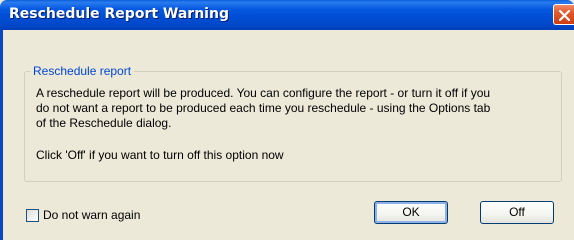 The width and height of the screenshot is (574, 240). Describe the element at coordinates (287, 15) in the screenshot. I see `title-bar: Reschedule Report Warning` at that location.